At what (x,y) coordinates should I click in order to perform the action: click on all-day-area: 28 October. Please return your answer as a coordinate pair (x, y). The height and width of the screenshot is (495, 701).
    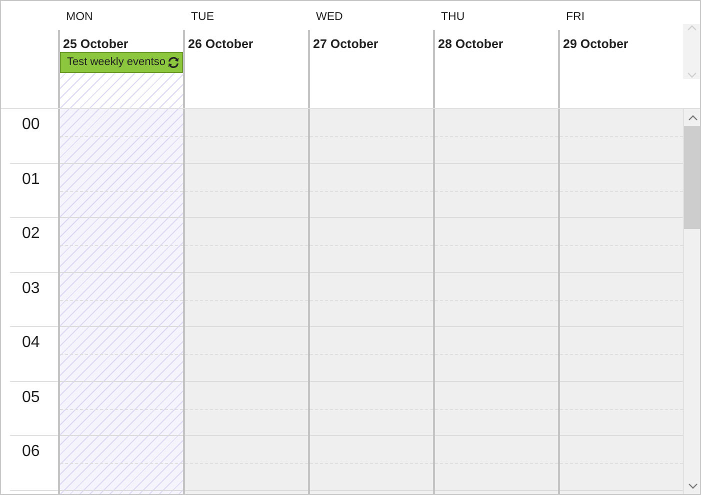
    Looking at the image, I should click on (495, 69).